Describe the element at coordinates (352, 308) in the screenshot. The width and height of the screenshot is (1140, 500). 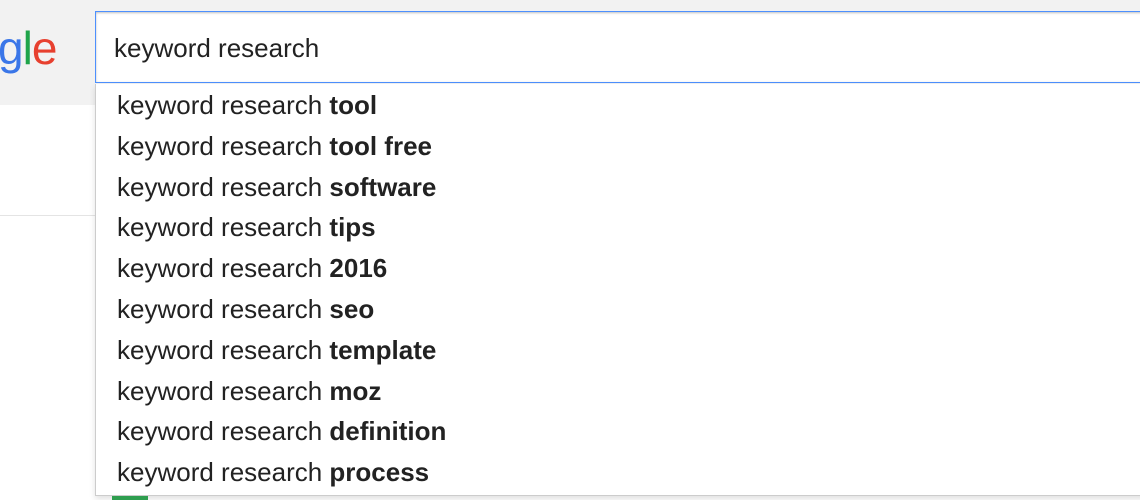
I see `suggestion-completion: seo` at that location.